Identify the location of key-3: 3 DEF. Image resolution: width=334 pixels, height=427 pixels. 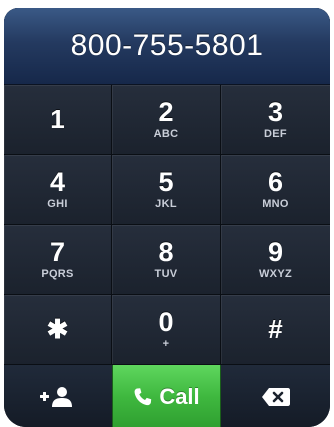
(275, 120).